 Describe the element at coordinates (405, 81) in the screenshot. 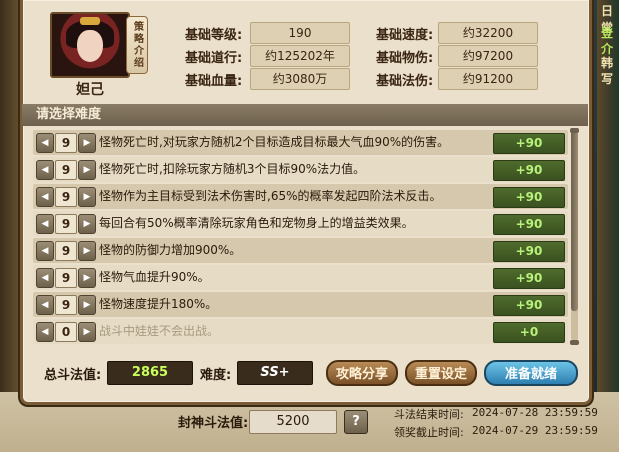

I see `stat-label-magic-damage: 基础法伤:` at that location.